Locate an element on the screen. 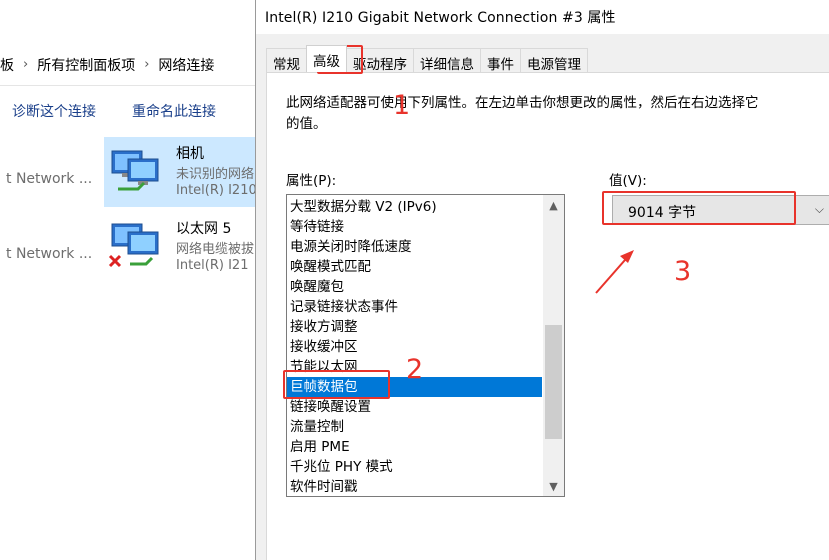 The height and width of the screenshot is (560, 829). property-list-scrollbar: ▲ ▼ is located at coordinates (553, 345).